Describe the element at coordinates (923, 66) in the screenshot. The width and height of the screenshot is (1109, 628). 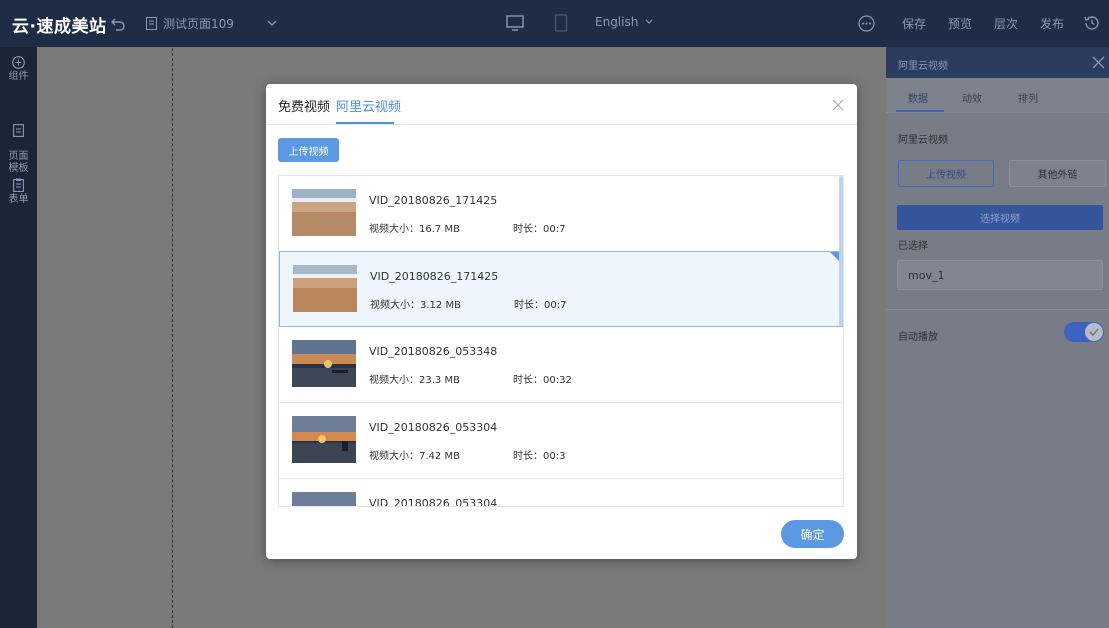
I see `panel-title: 阿里云视频` at that location.